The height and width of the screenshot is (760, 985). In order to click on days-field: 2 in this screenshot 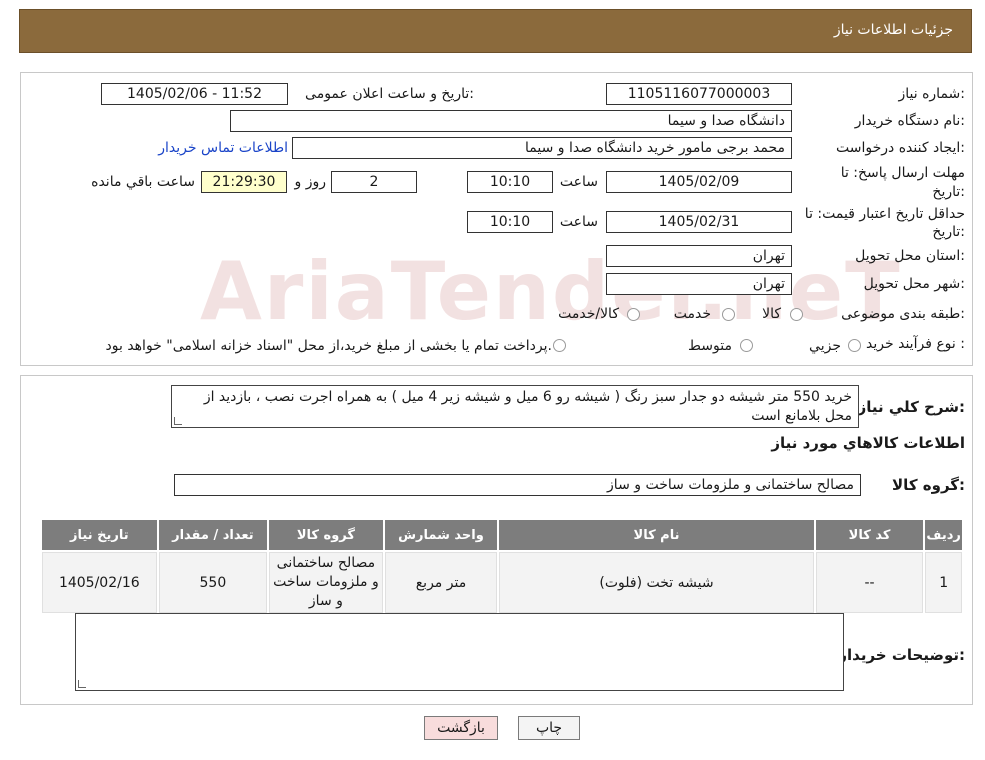, I will do `click(374, 182)`.